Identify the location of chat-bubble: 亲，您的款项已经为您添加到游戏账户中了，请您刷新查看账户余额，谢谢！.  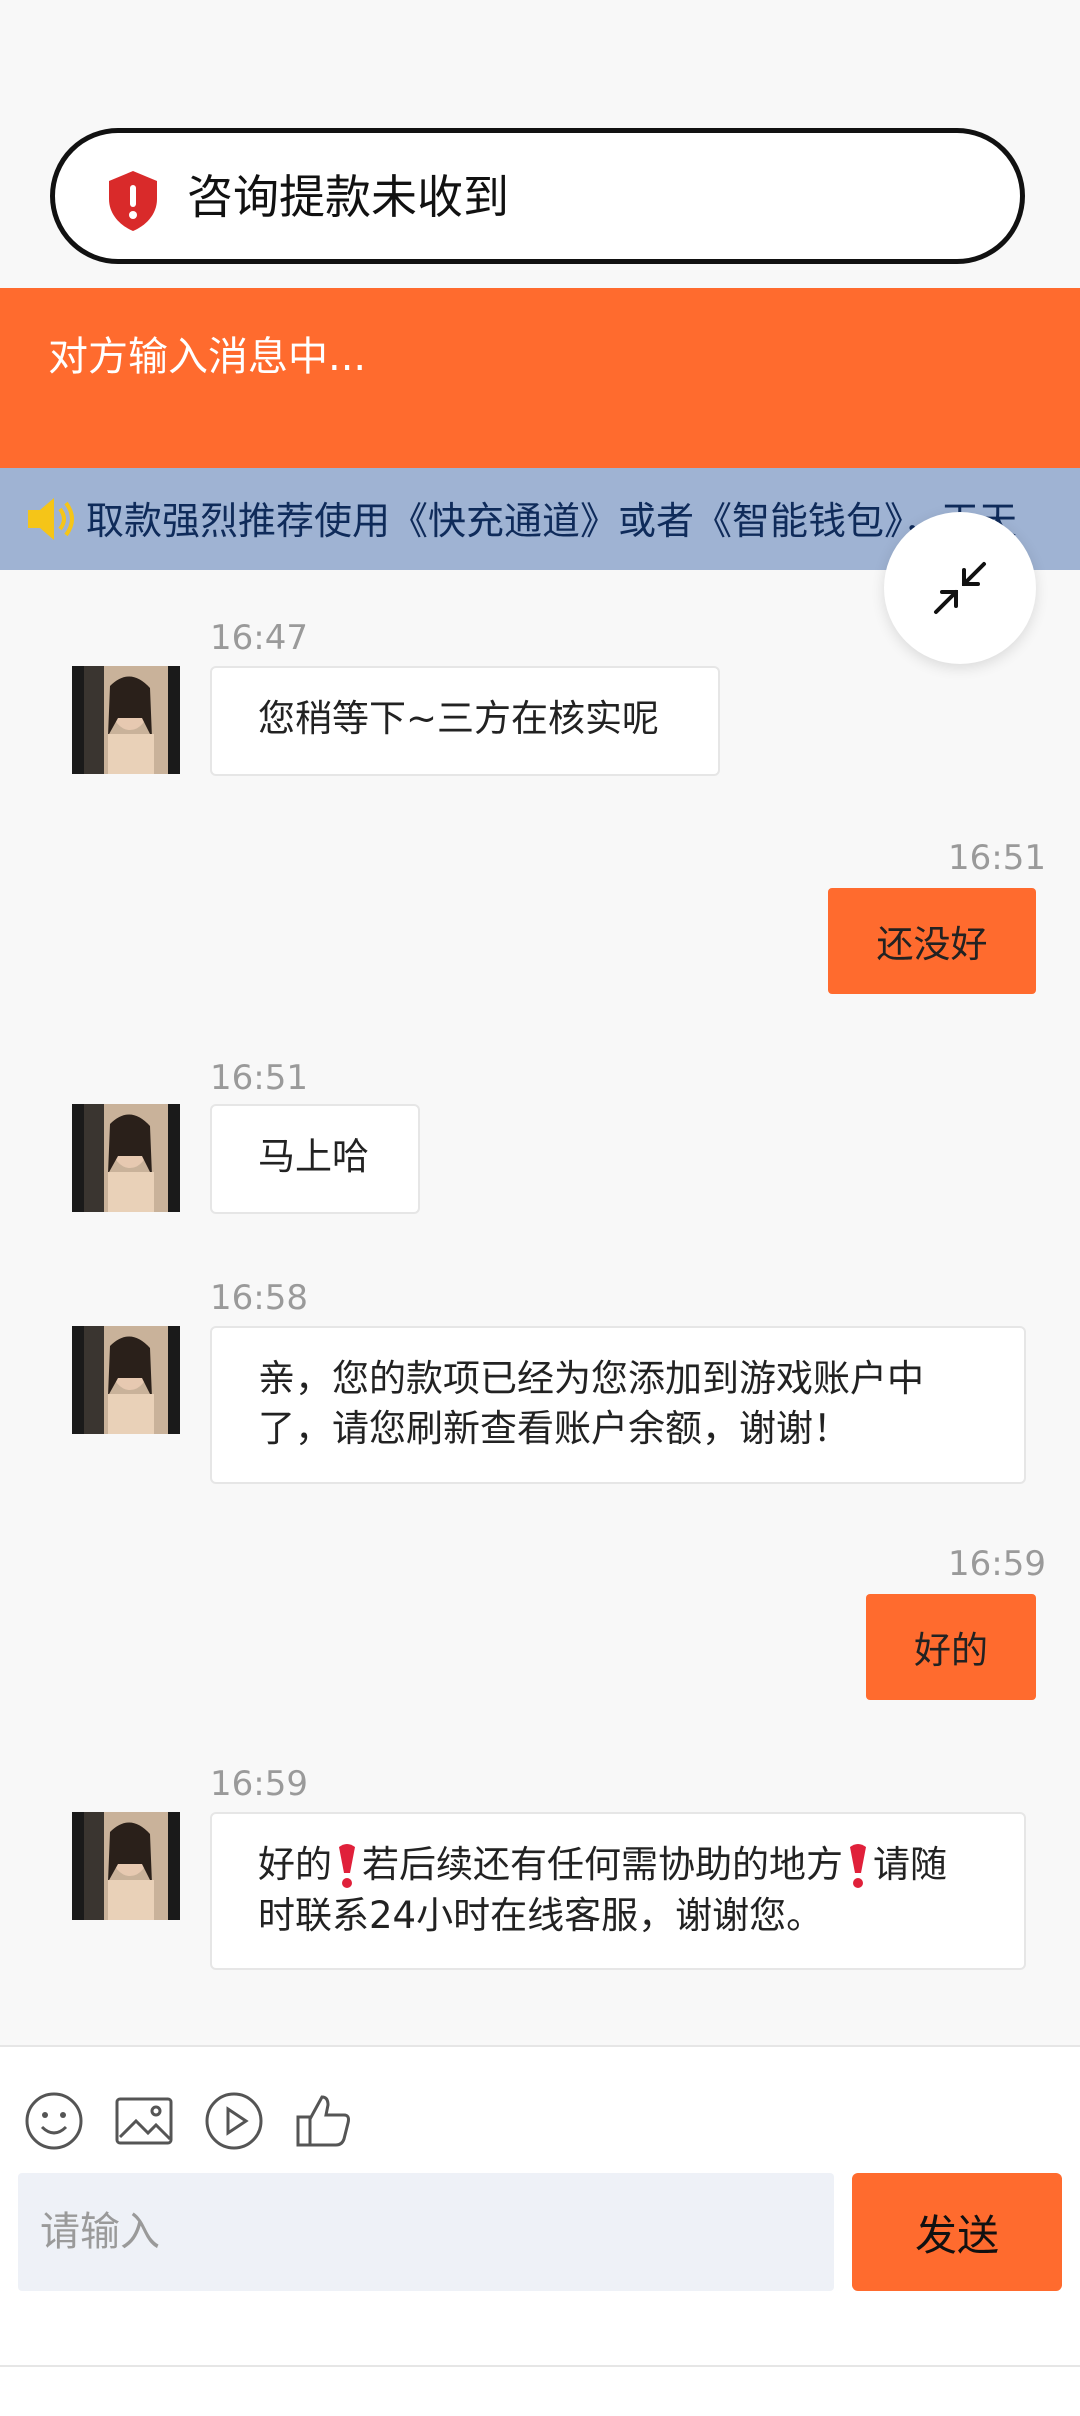
(618, 1405).